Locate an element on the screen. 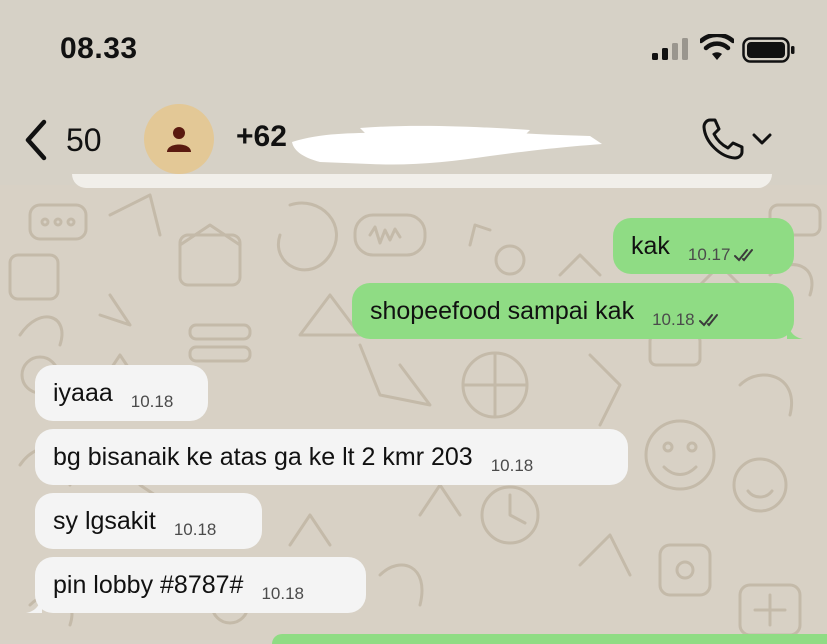  message-text: shopeefood sampai kak is located at coordinates (502, 311).